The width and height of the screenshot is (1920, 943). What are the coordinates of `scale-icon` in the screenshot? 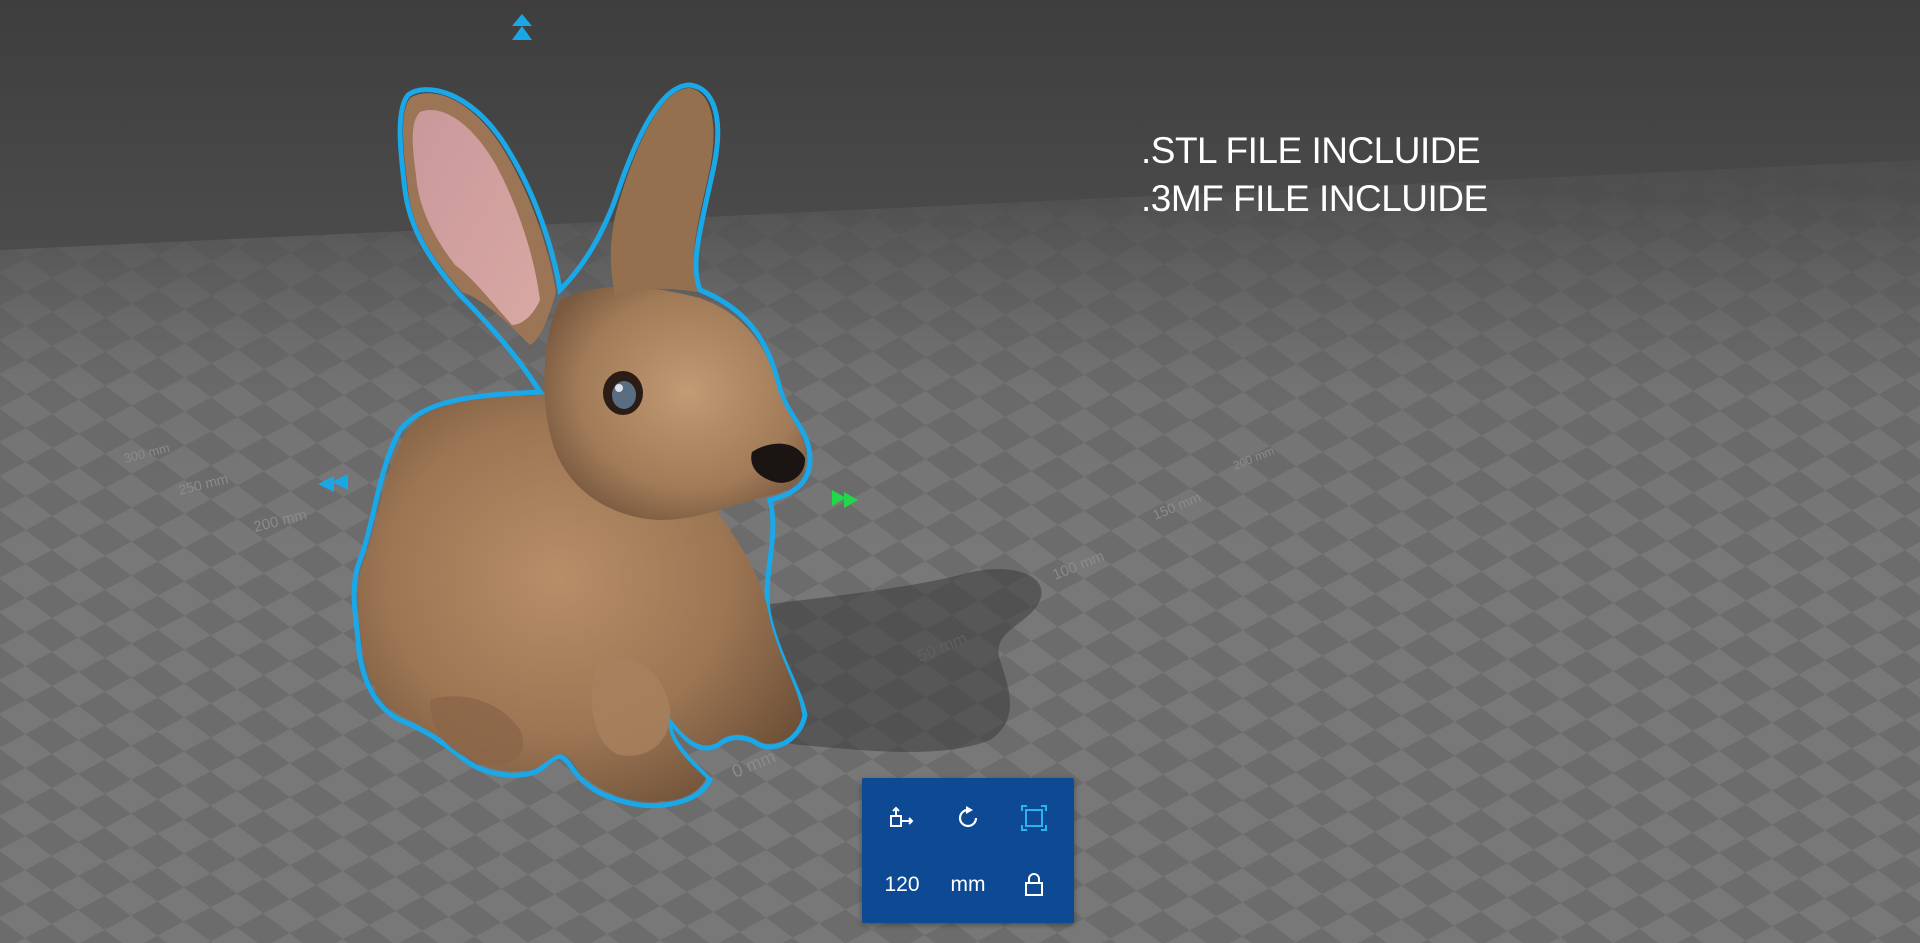 It's located at (1034, 818).